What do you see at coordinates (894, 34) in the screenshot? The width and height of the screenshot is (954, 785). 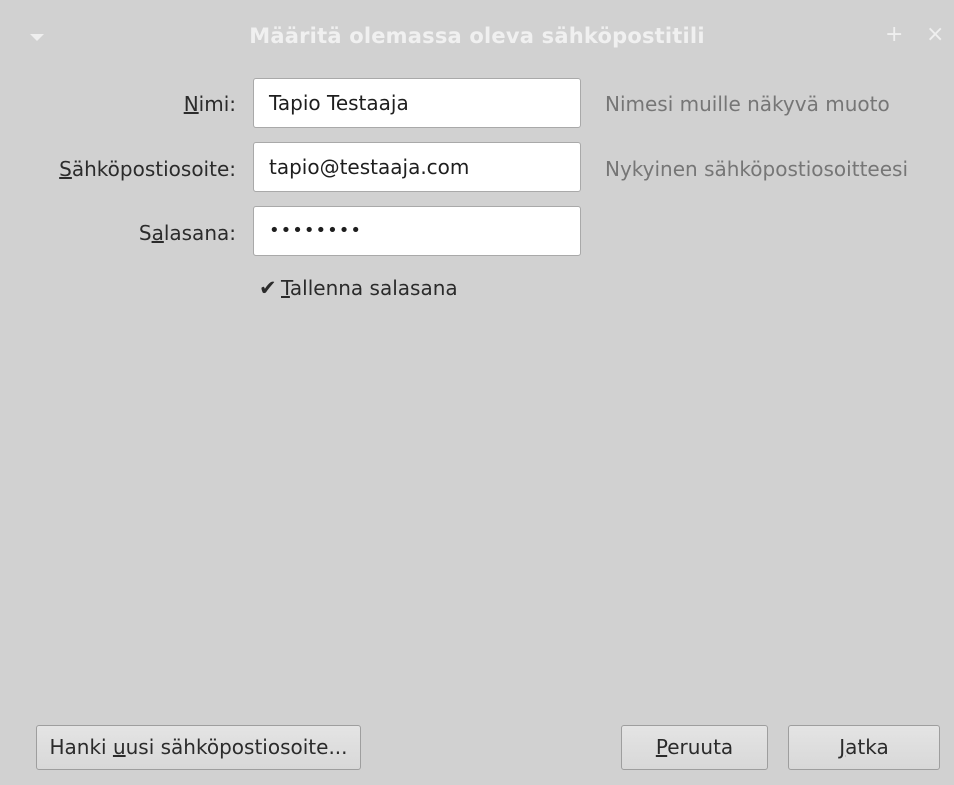 I see `pin-icon: +` at bounding box center [894, 34].